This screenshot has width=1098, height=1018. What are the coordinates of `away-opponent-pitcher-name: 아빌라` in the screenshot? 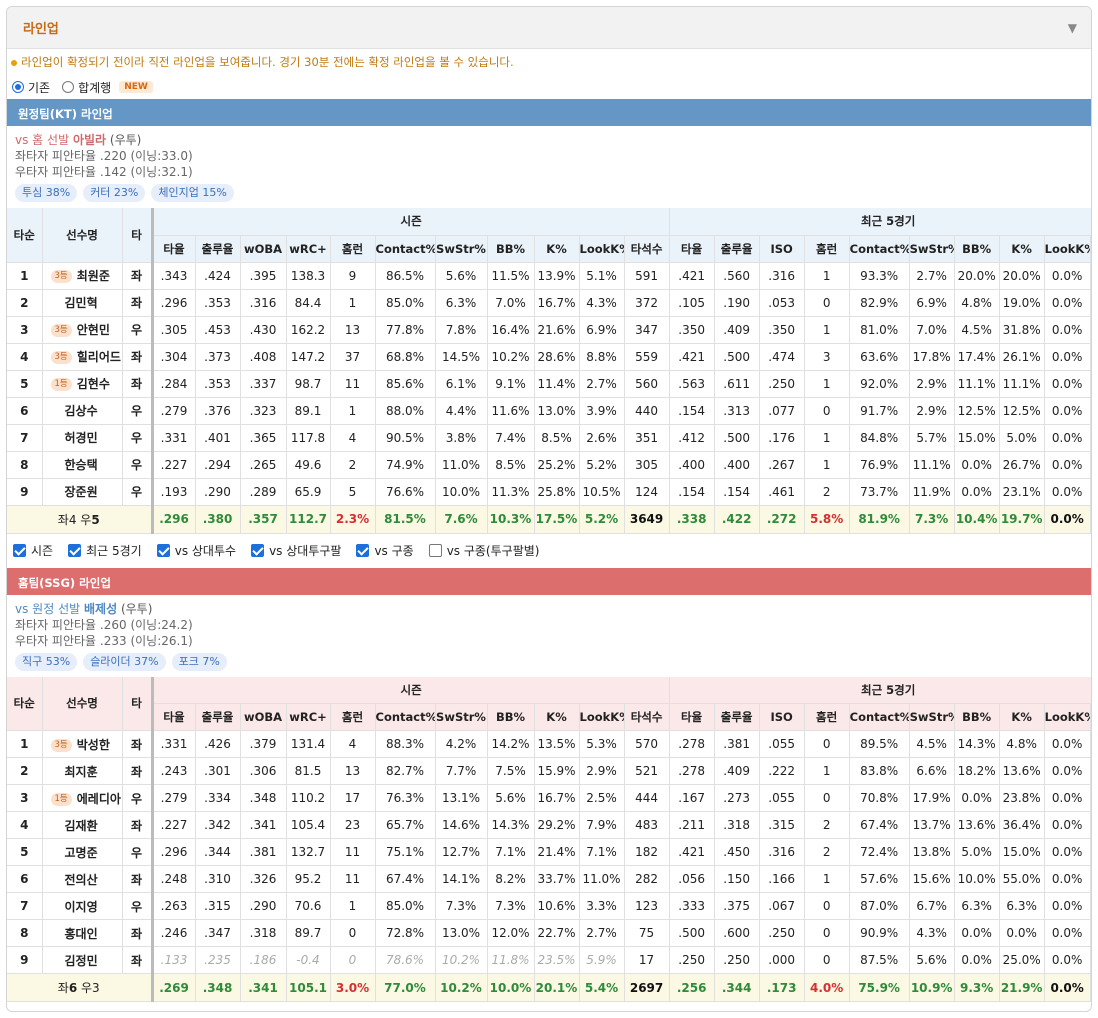 It's located at (89, 140).